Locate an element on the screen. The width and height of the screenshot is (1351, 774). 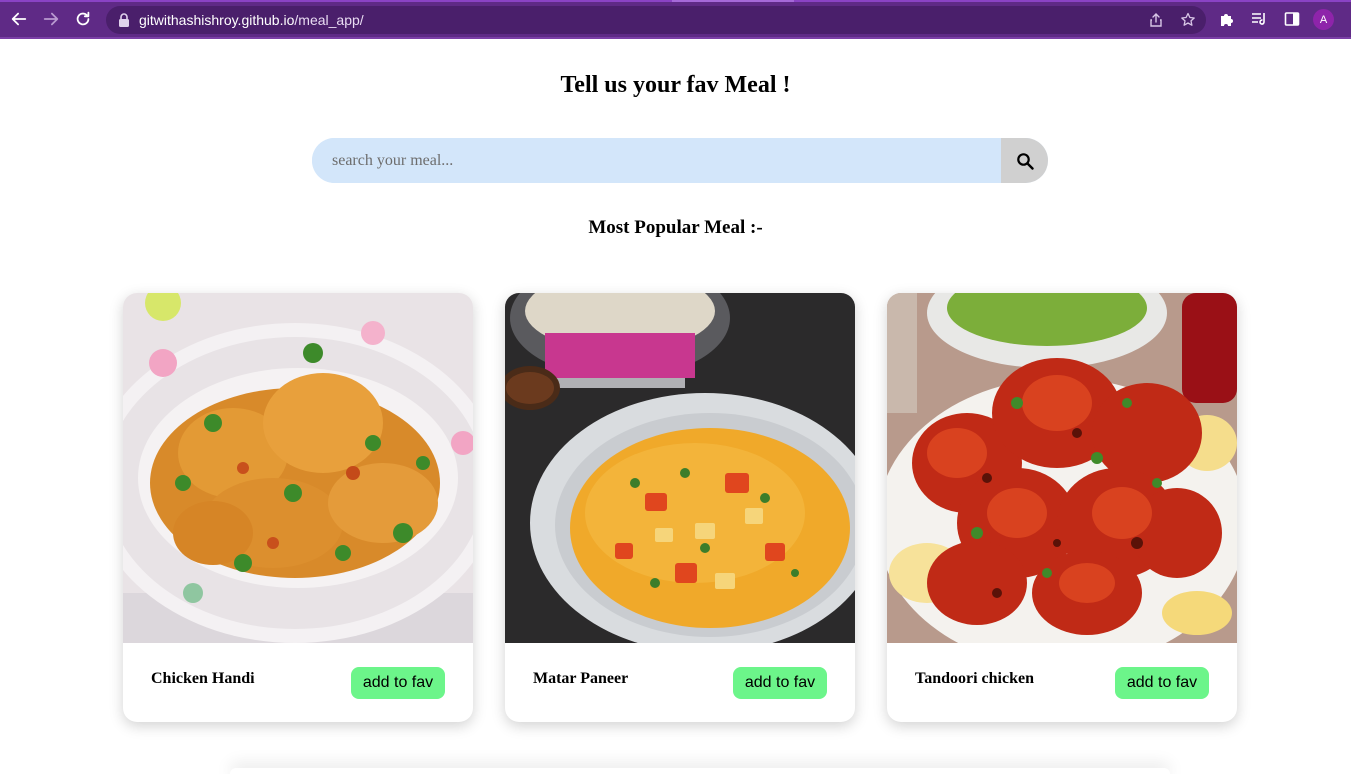
search-icon is located at coordinates (1025, 161).